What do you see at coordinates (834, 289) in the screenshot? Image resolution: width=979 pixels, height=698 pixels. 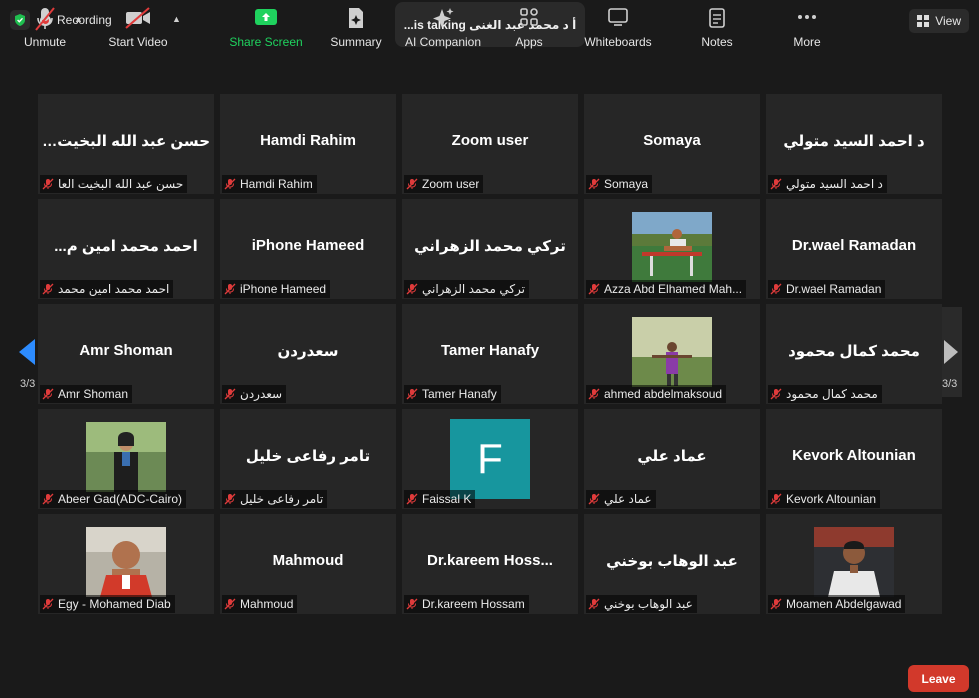 I see `participant-name-text: Dr.wael Ramadan` at bounding box center [834, 289].